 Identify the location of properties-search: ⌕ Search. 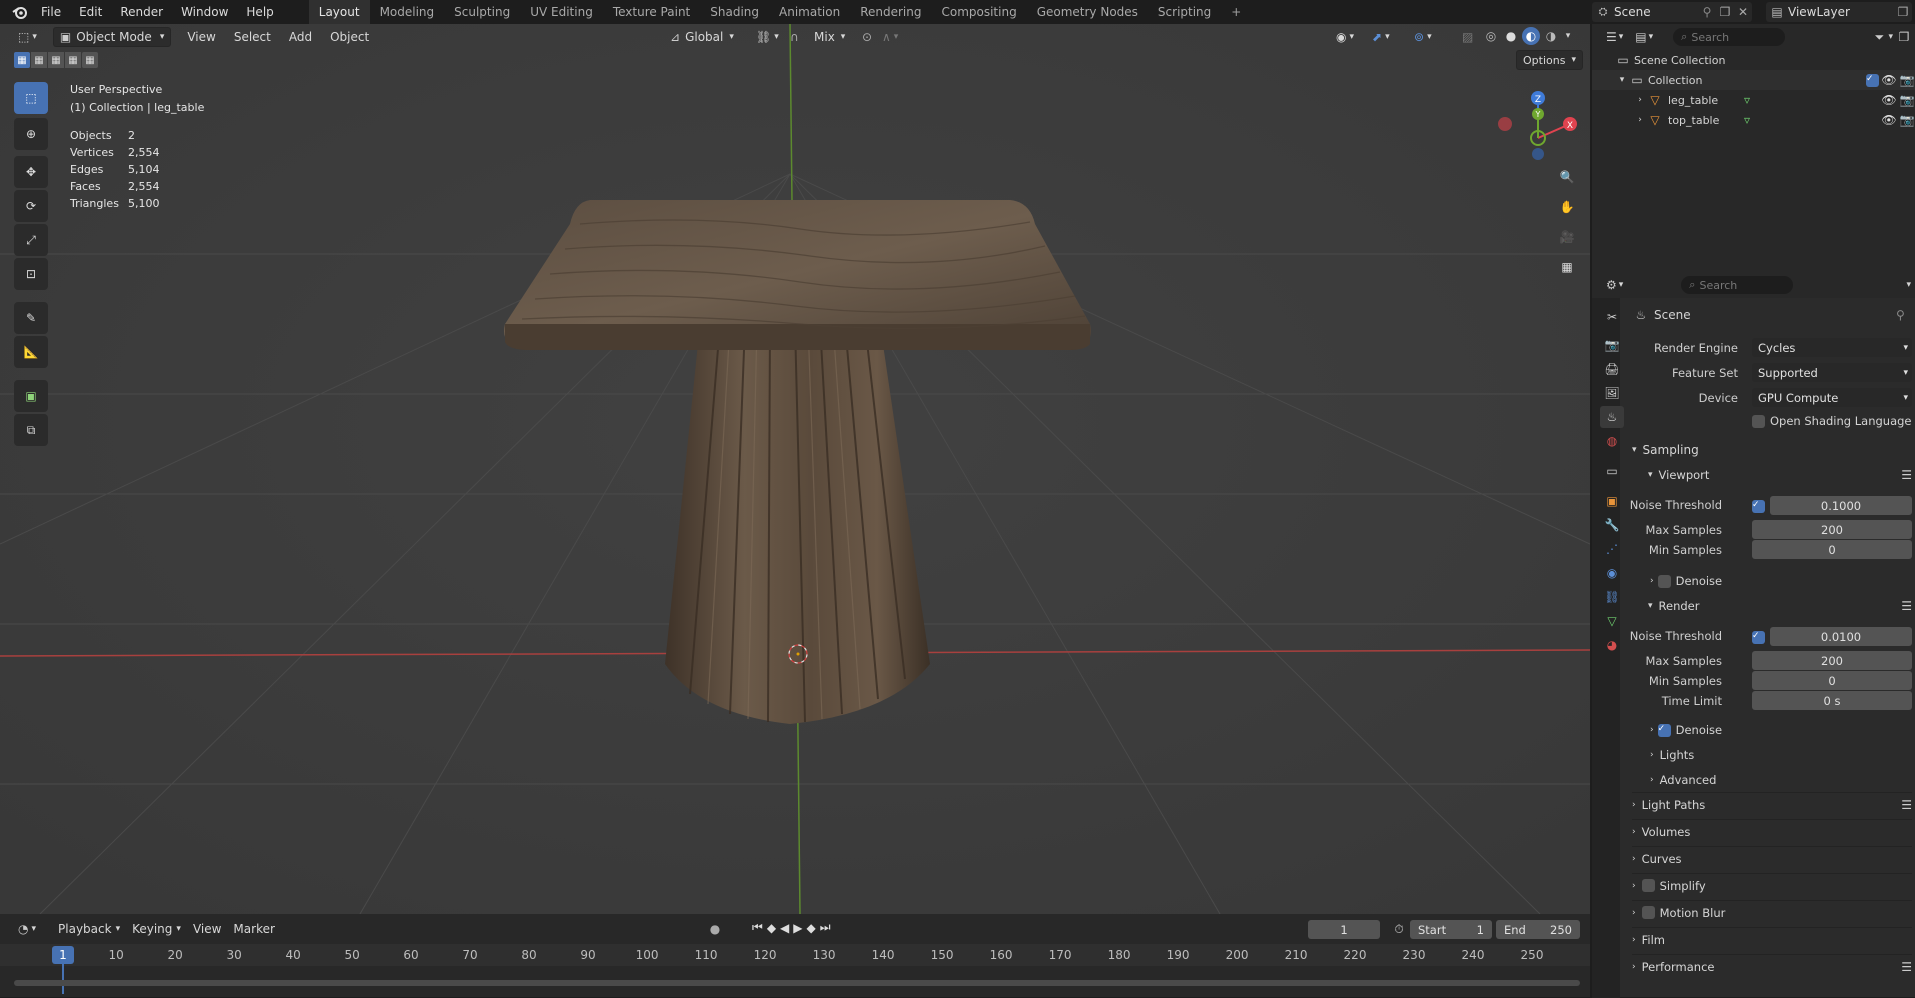
(1737, 285).